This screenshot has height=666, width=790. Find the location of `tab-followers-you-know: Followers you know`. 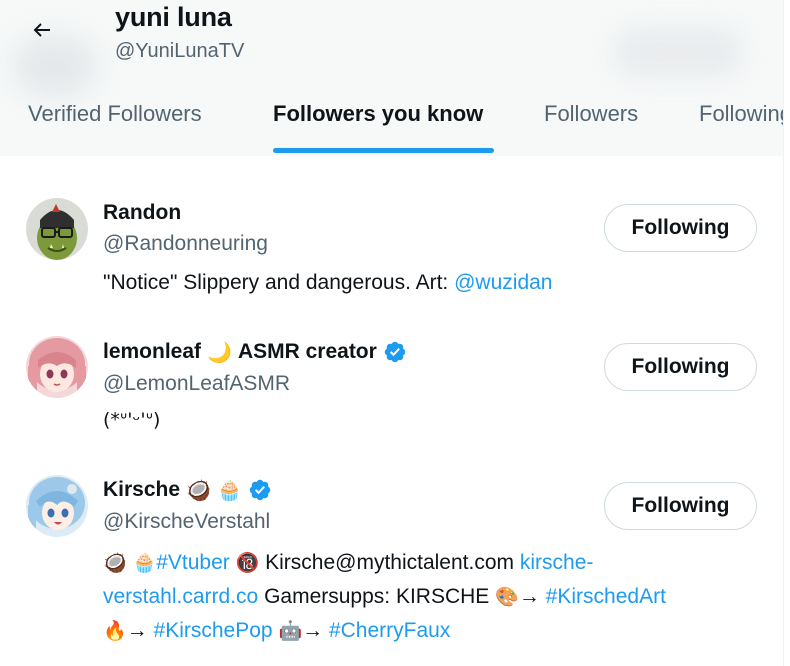

tab-followers-you-know: Followers you know is located at coordinates (378, 114).